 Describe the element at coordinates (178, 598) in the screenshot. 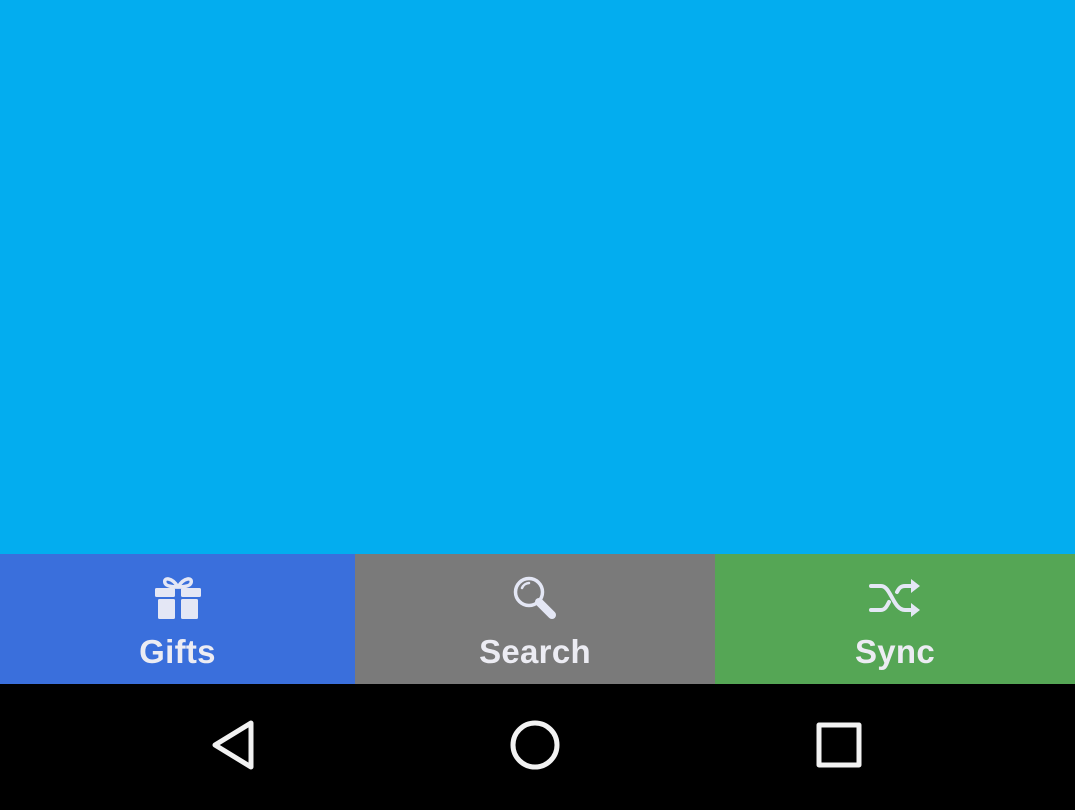

I see `gift-icon` at that location.